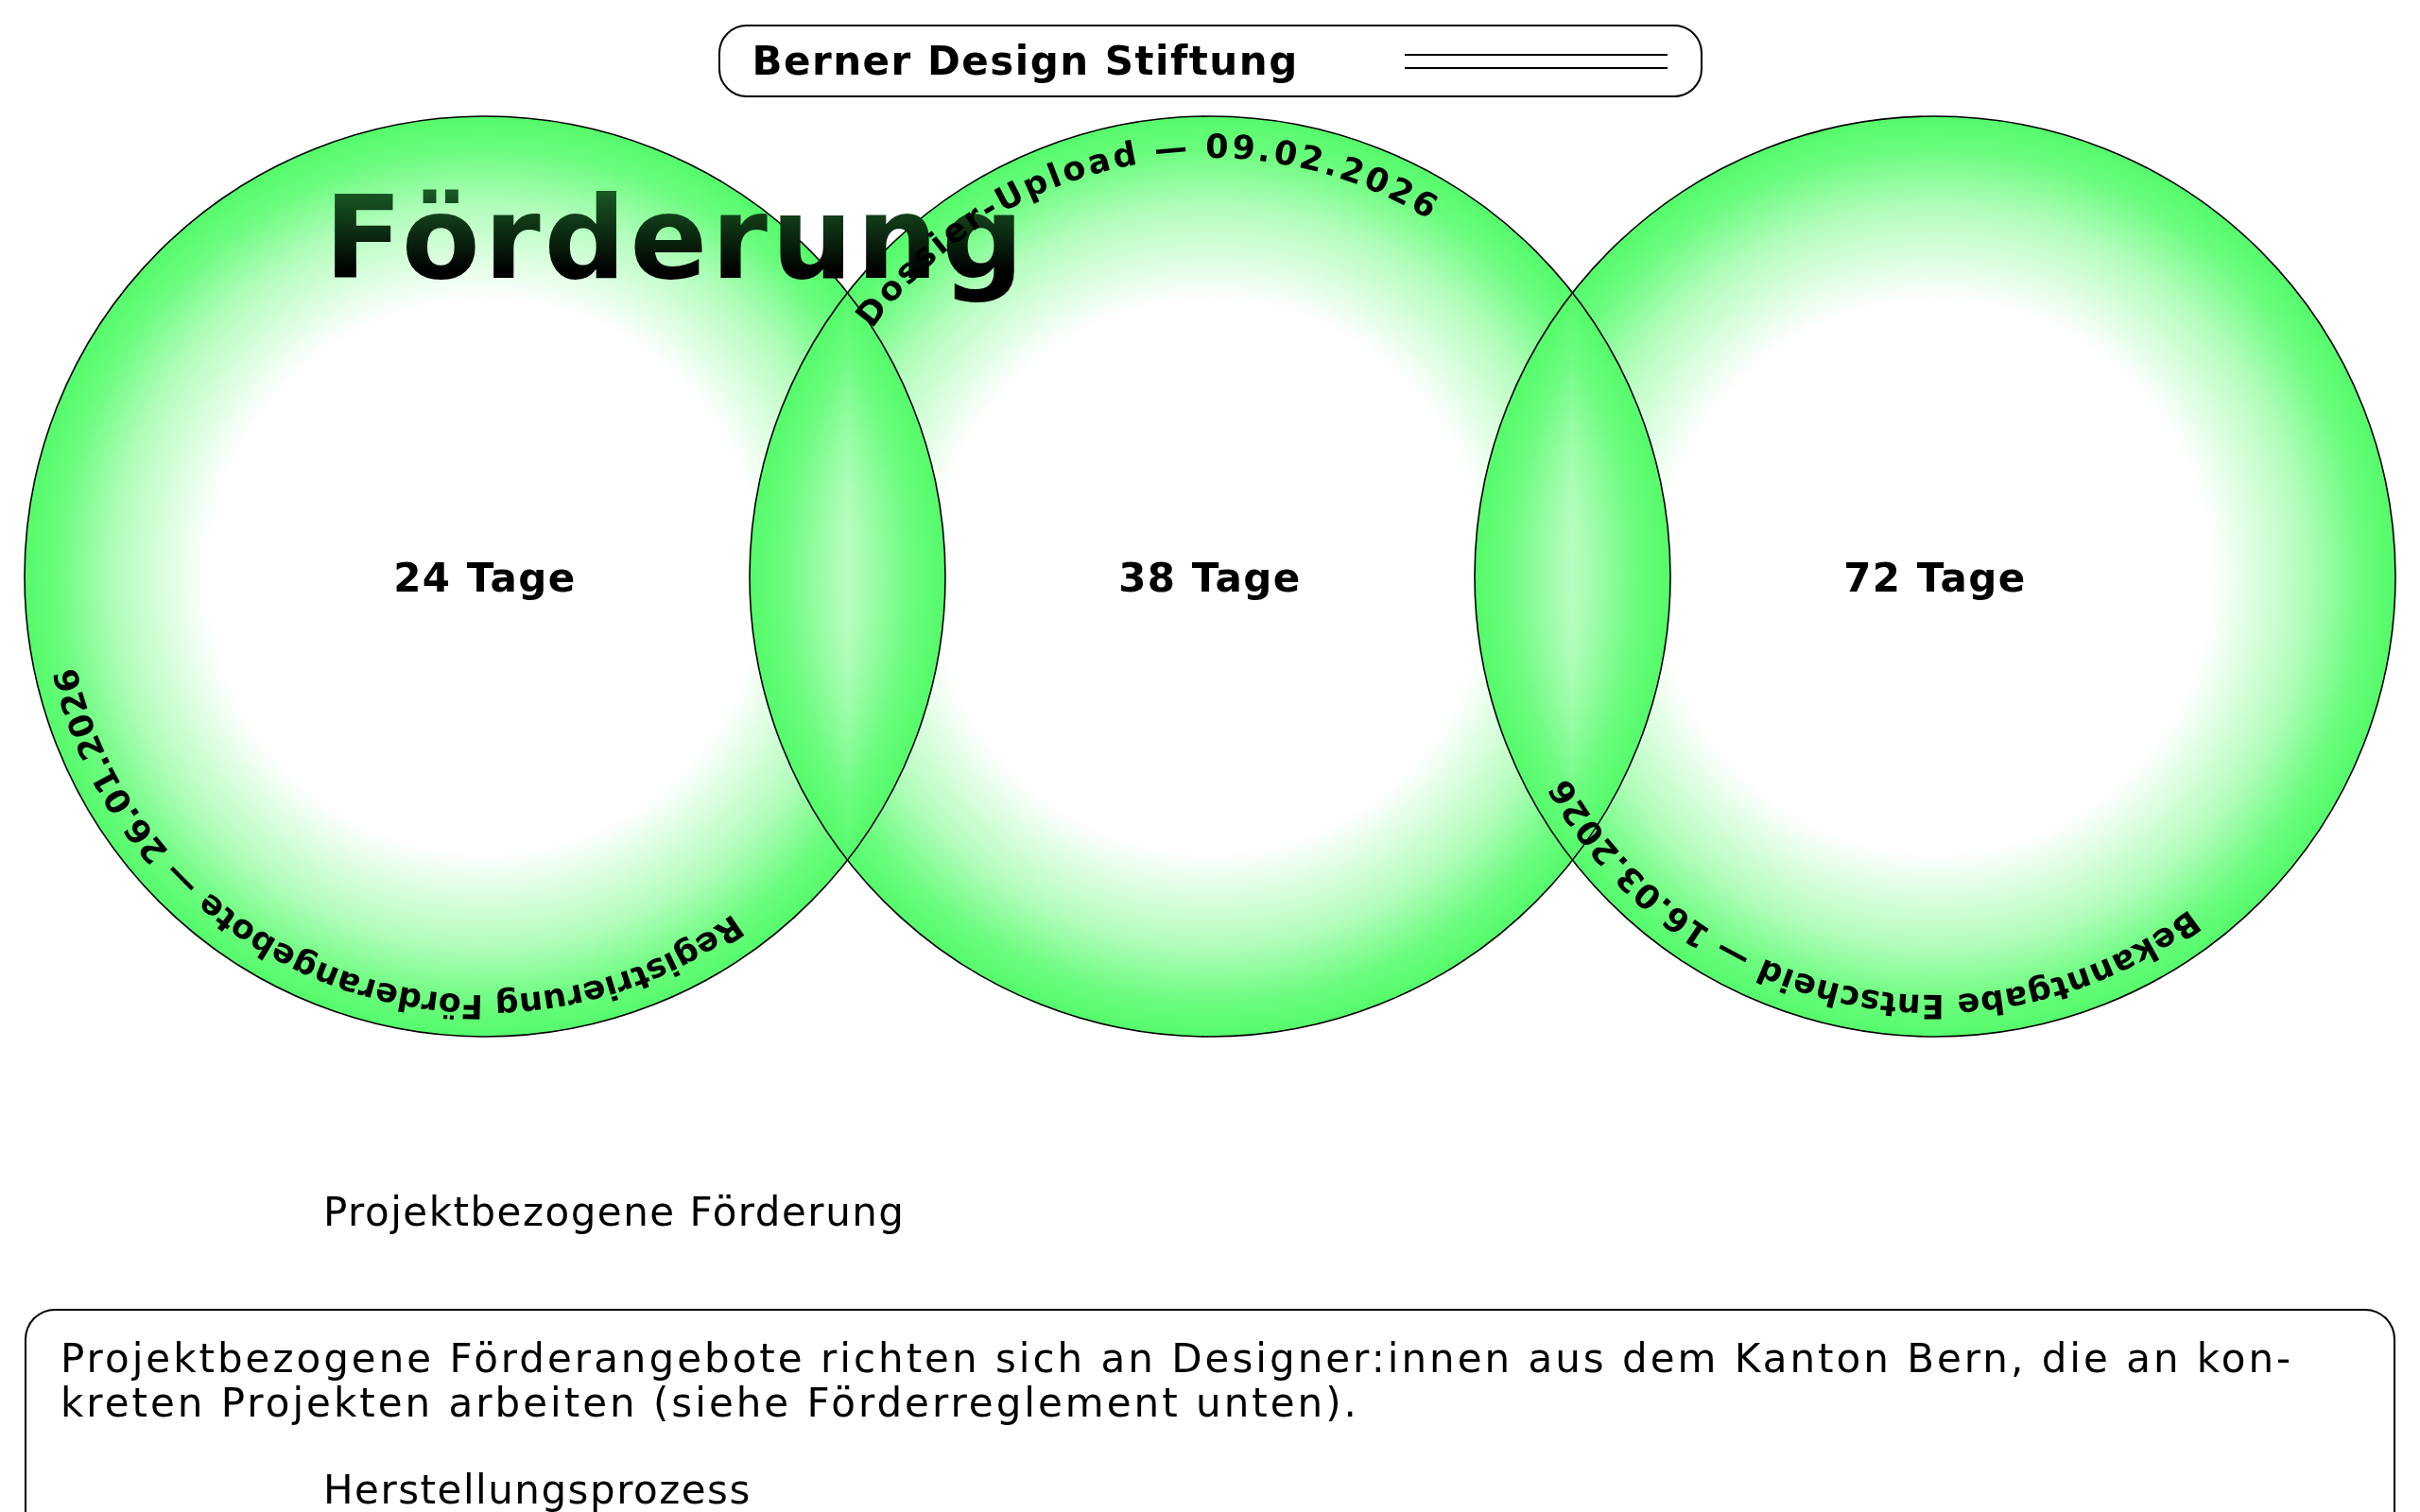 The image size is (2420, 1512). I want to click on duration-label: 24 Tage, so click(485, 578).